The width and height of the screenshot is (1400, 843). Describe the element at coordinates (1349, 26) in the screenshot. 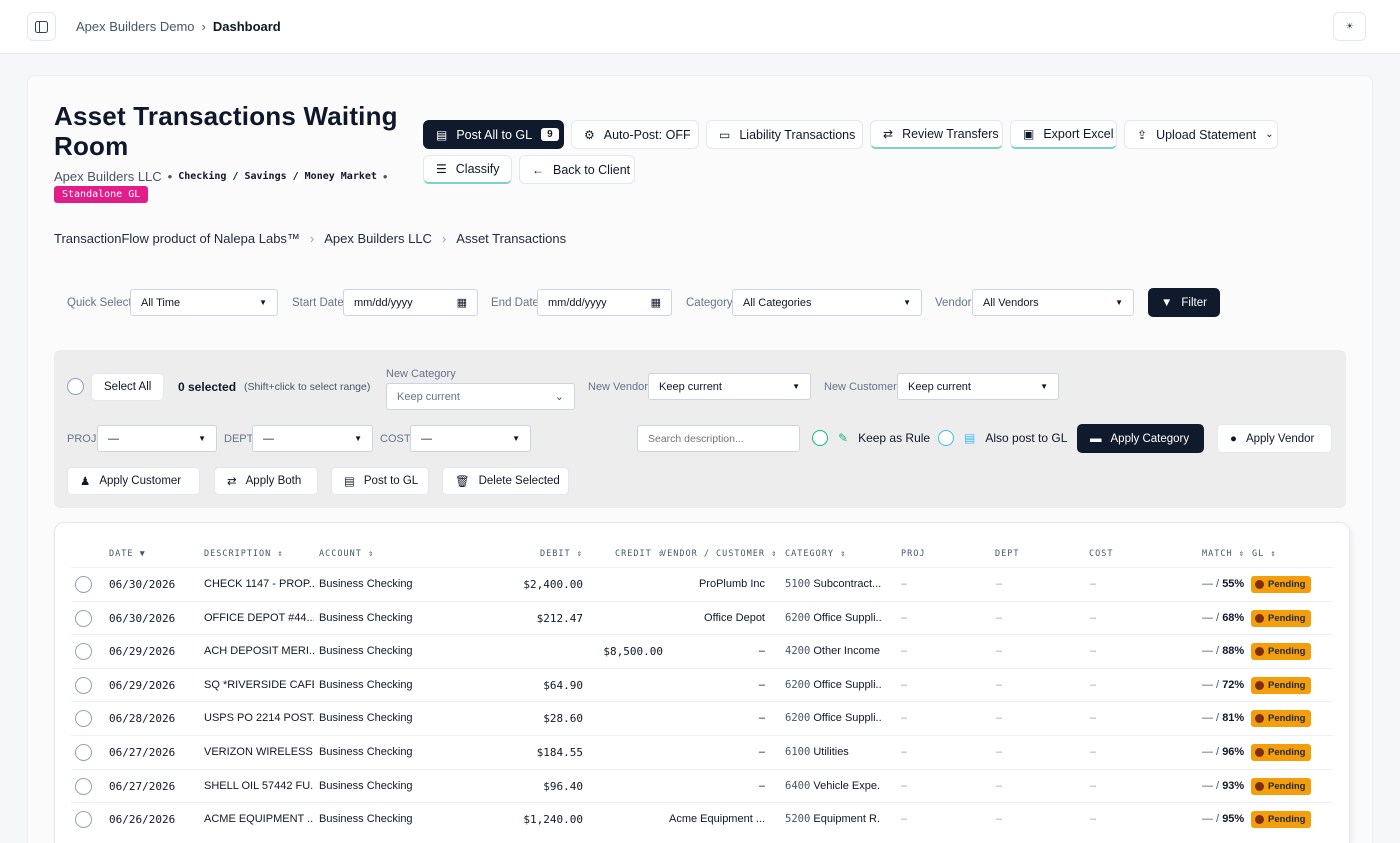

I see `theme-toggle-button: ☀` at that location.